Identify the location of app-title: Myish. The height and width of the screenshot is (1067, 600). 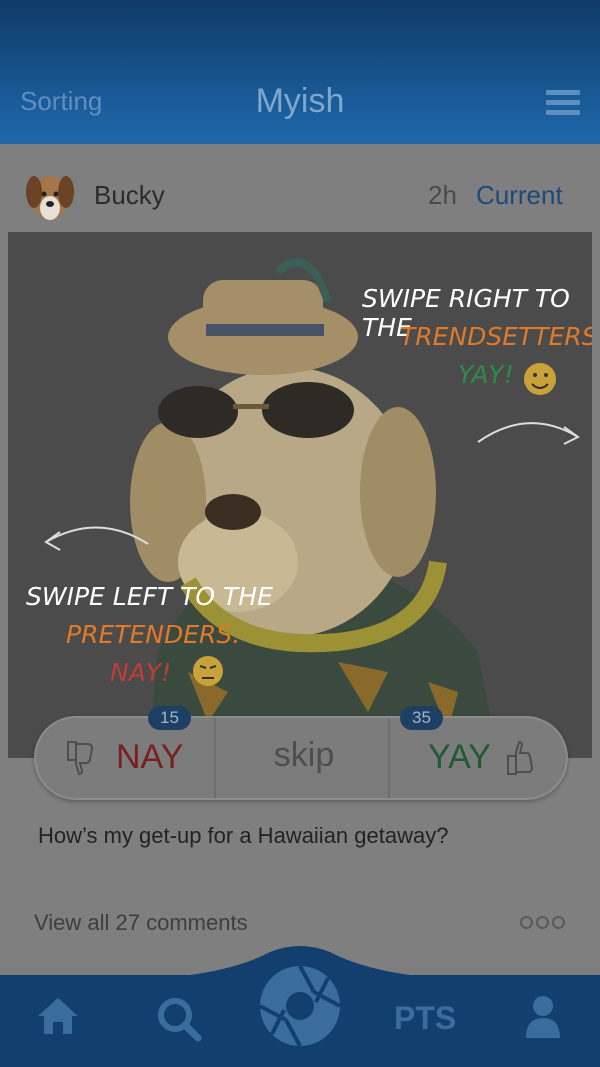
(300, 101).